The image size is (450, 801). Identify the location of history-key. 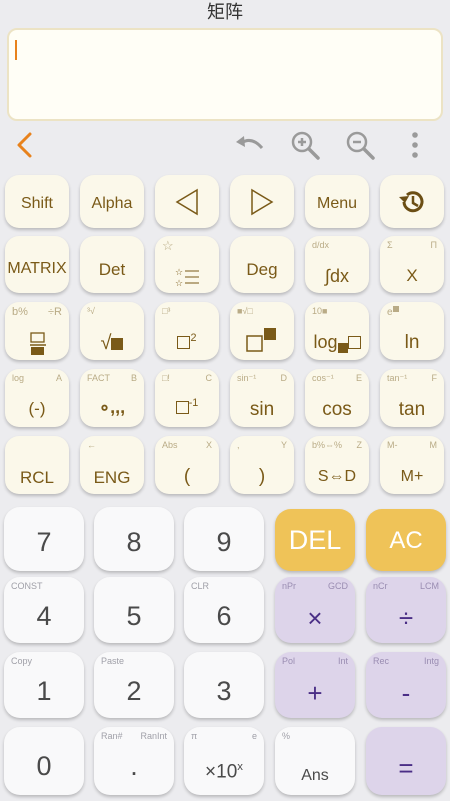
(412, 201).